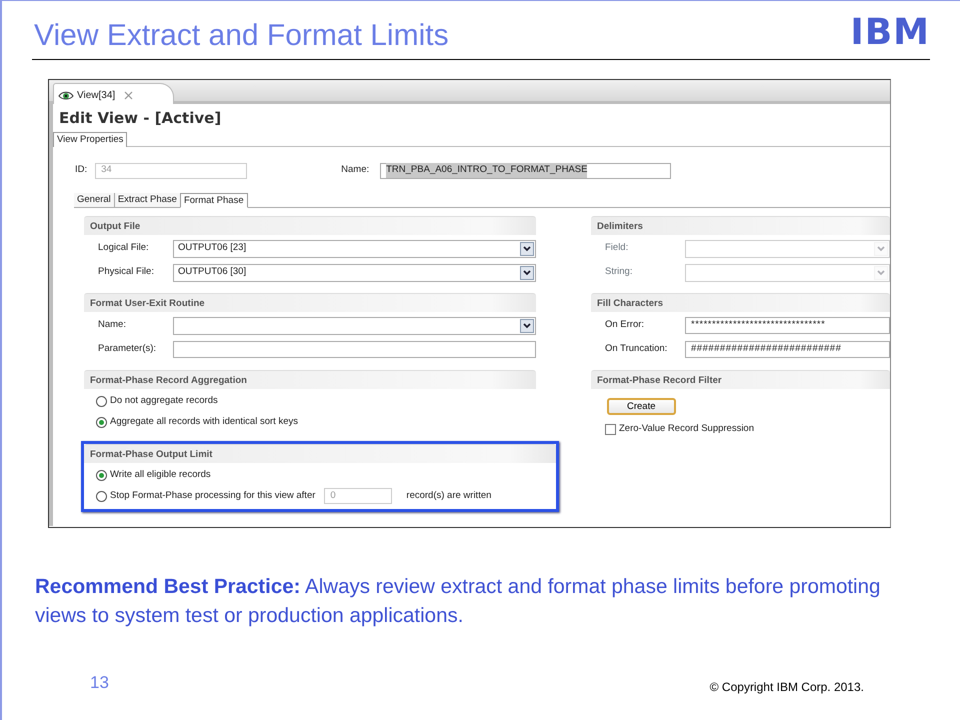 This screenshot has height=720, width=960. I want to click on dropdown: OUTPUT06 [23], so click(354, 249).